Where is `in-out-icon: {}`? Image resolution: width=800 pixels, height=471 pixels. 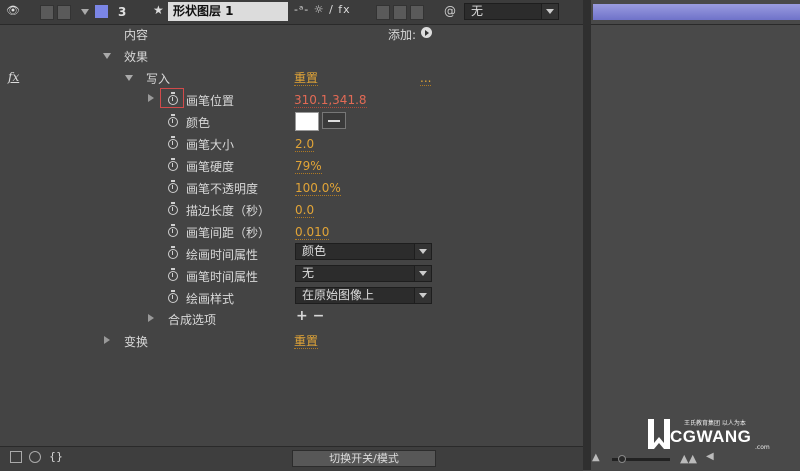 in-out-icon: {} is located at coordinates (56, 456).